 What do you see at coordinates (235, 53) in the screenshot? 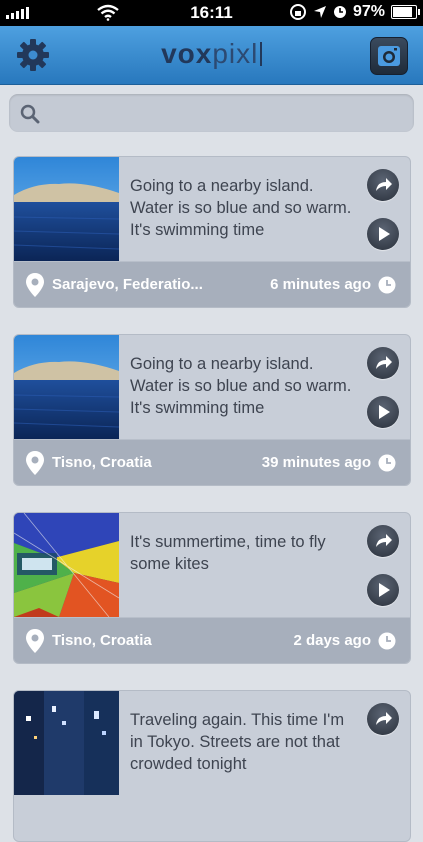
I see `logo-light: pixl` at bounding box center [235, 53].